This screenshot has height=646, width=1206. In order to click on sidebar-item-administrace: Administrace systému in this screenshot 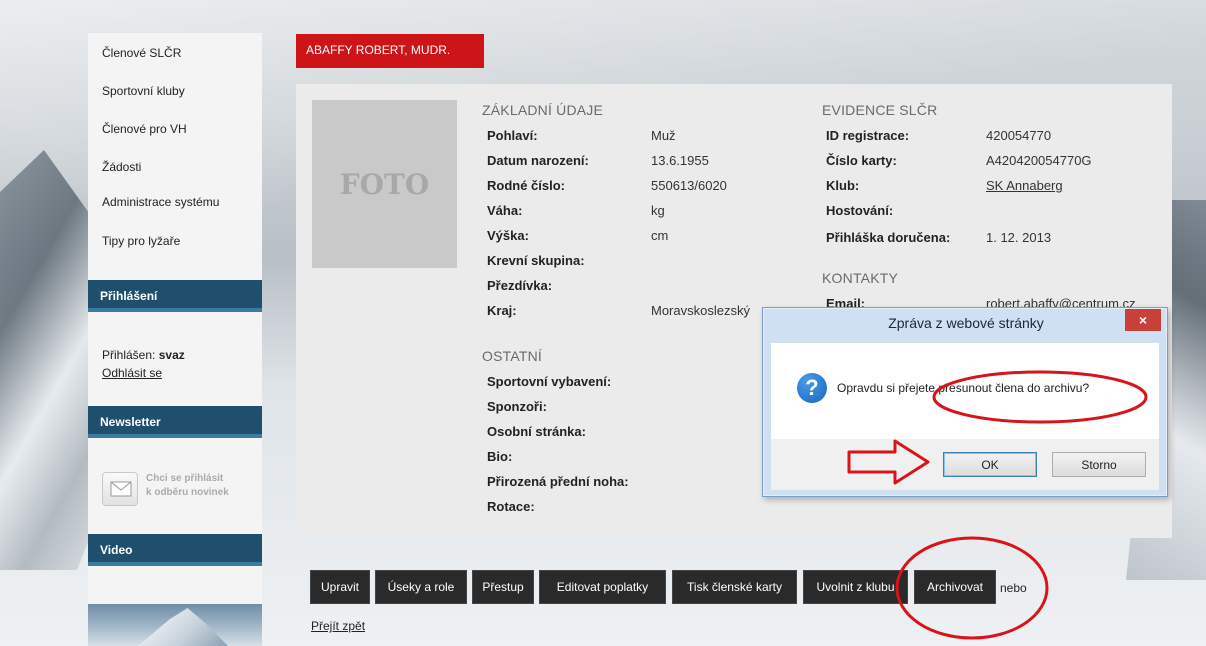, I will do `click(160, 202)`.